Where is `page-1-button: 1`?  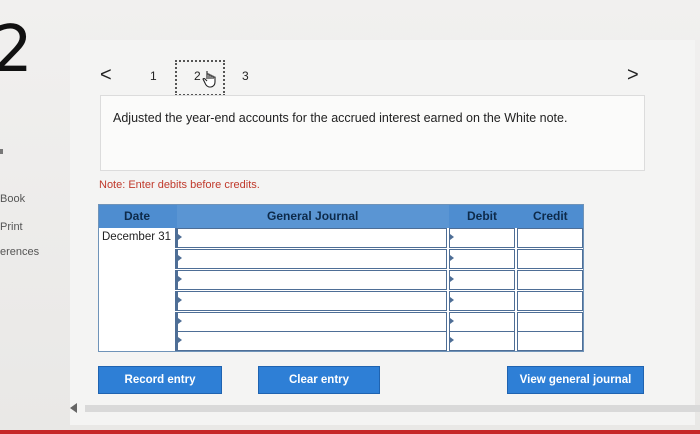
page-1-button: 1 is located at coordinates (153, 76).